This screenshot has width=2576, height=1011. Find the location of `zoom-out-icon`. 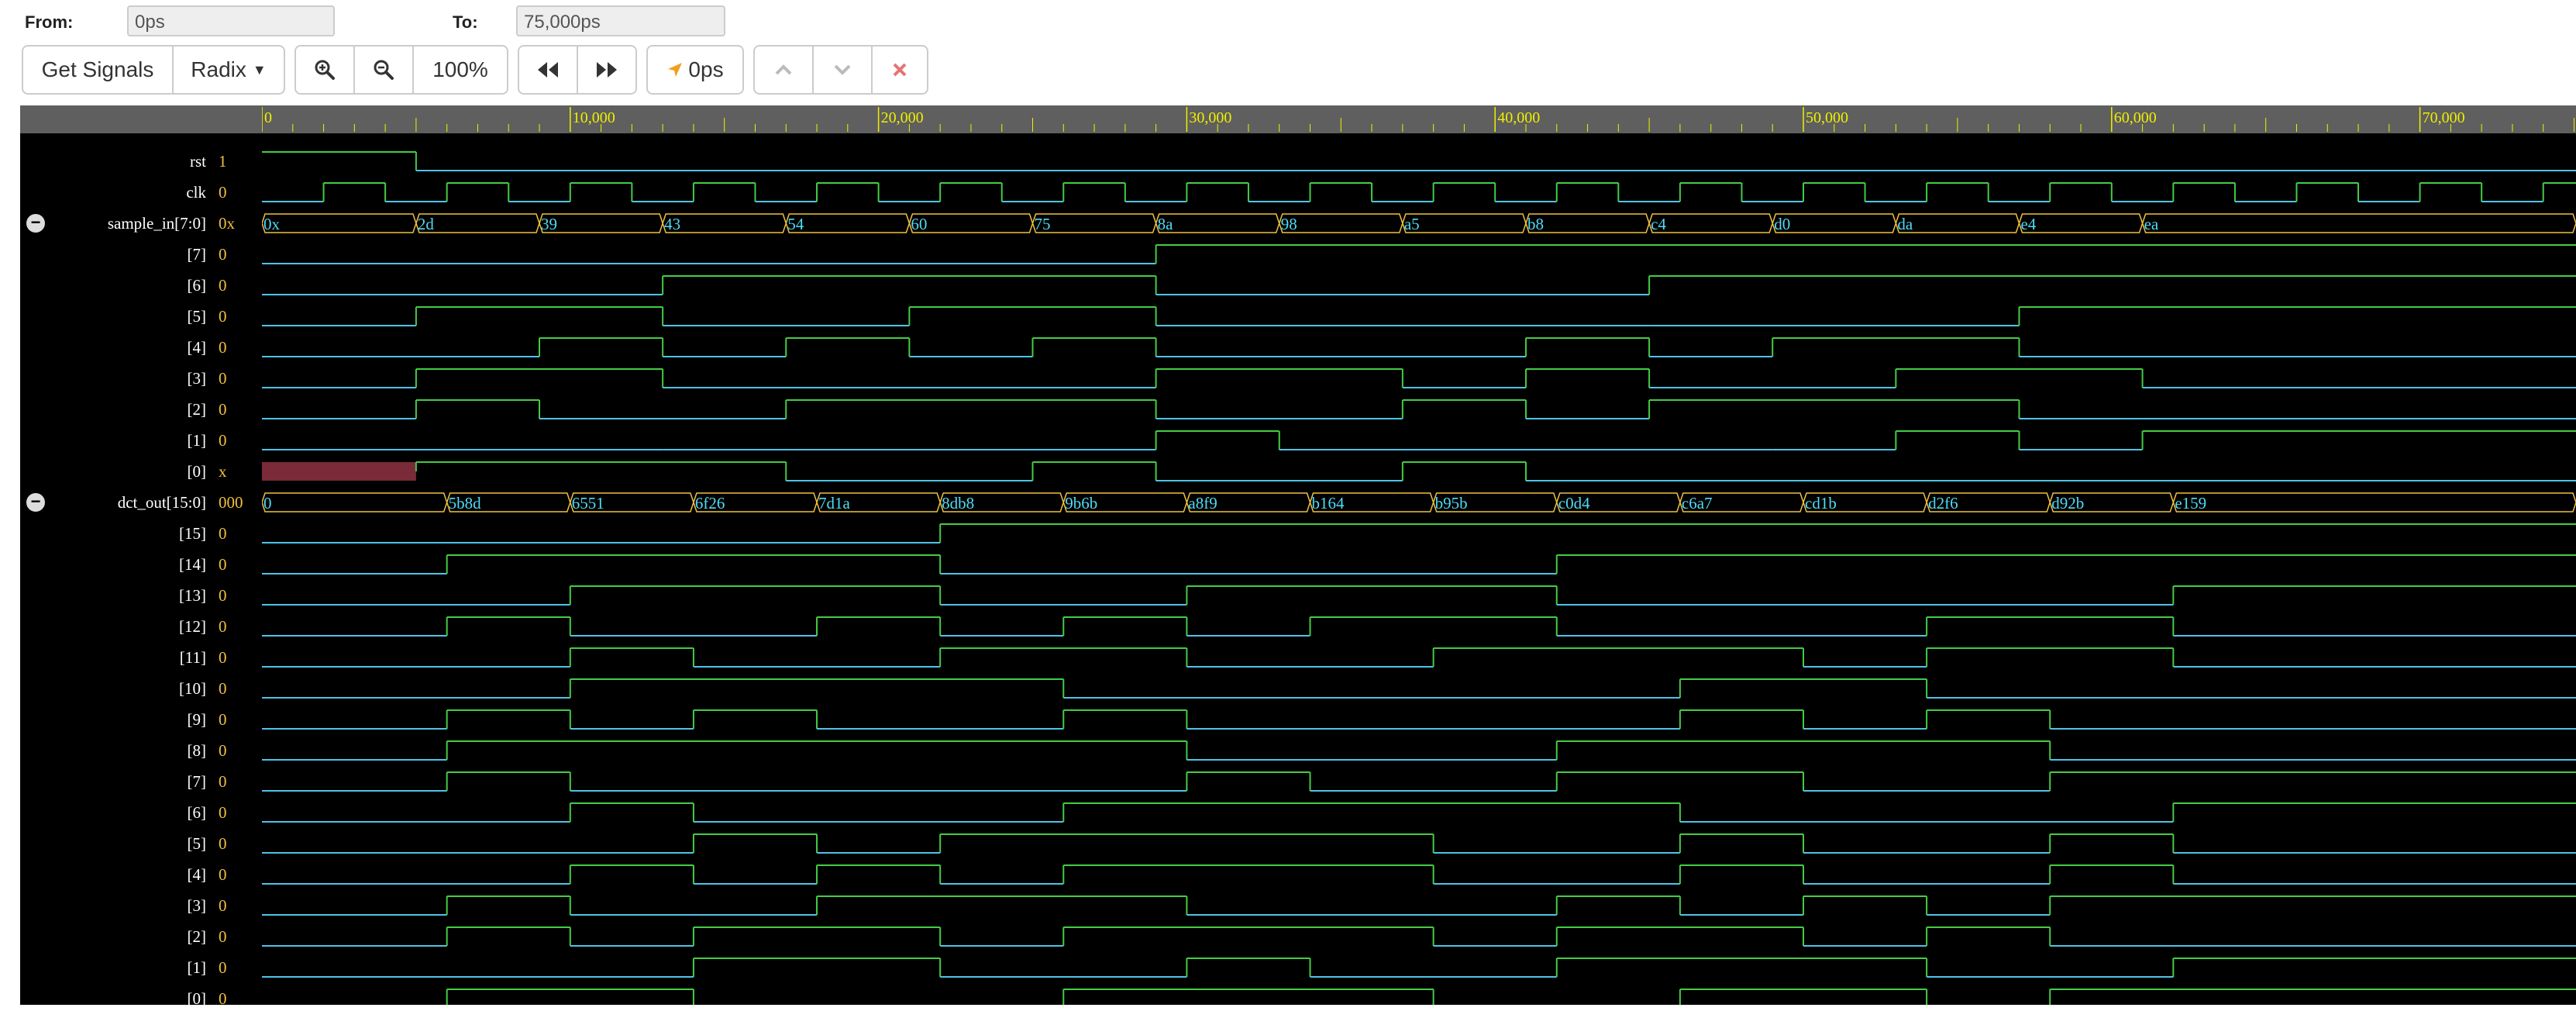

zoom-out-icon is located at coordinates (384, 70).